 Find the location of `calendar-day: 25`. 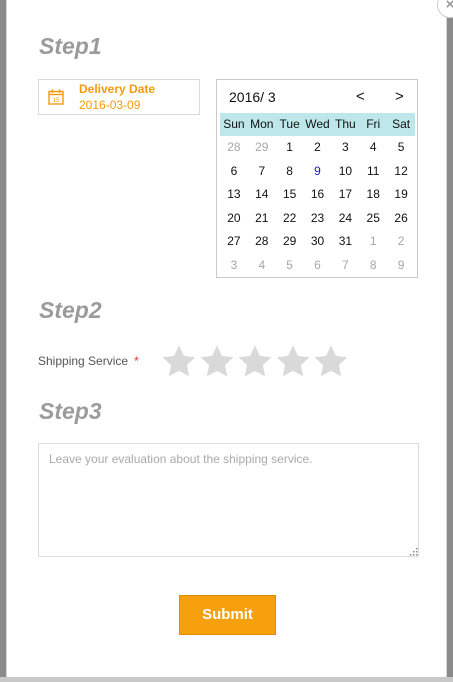

calendar-day: 25 is located at coordinates (373, 219).